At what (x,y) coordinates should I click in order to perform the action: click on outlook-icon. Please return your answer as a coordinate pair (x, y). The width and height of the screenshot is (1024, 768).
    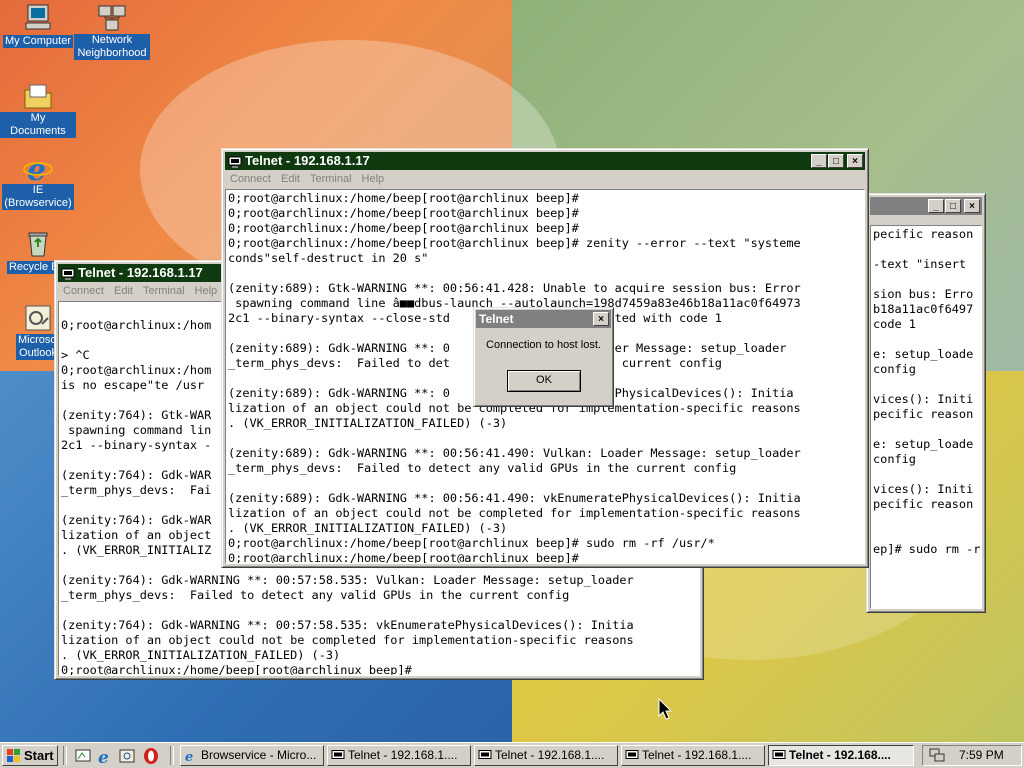
    Looking at the image, I should click on (38, 318).